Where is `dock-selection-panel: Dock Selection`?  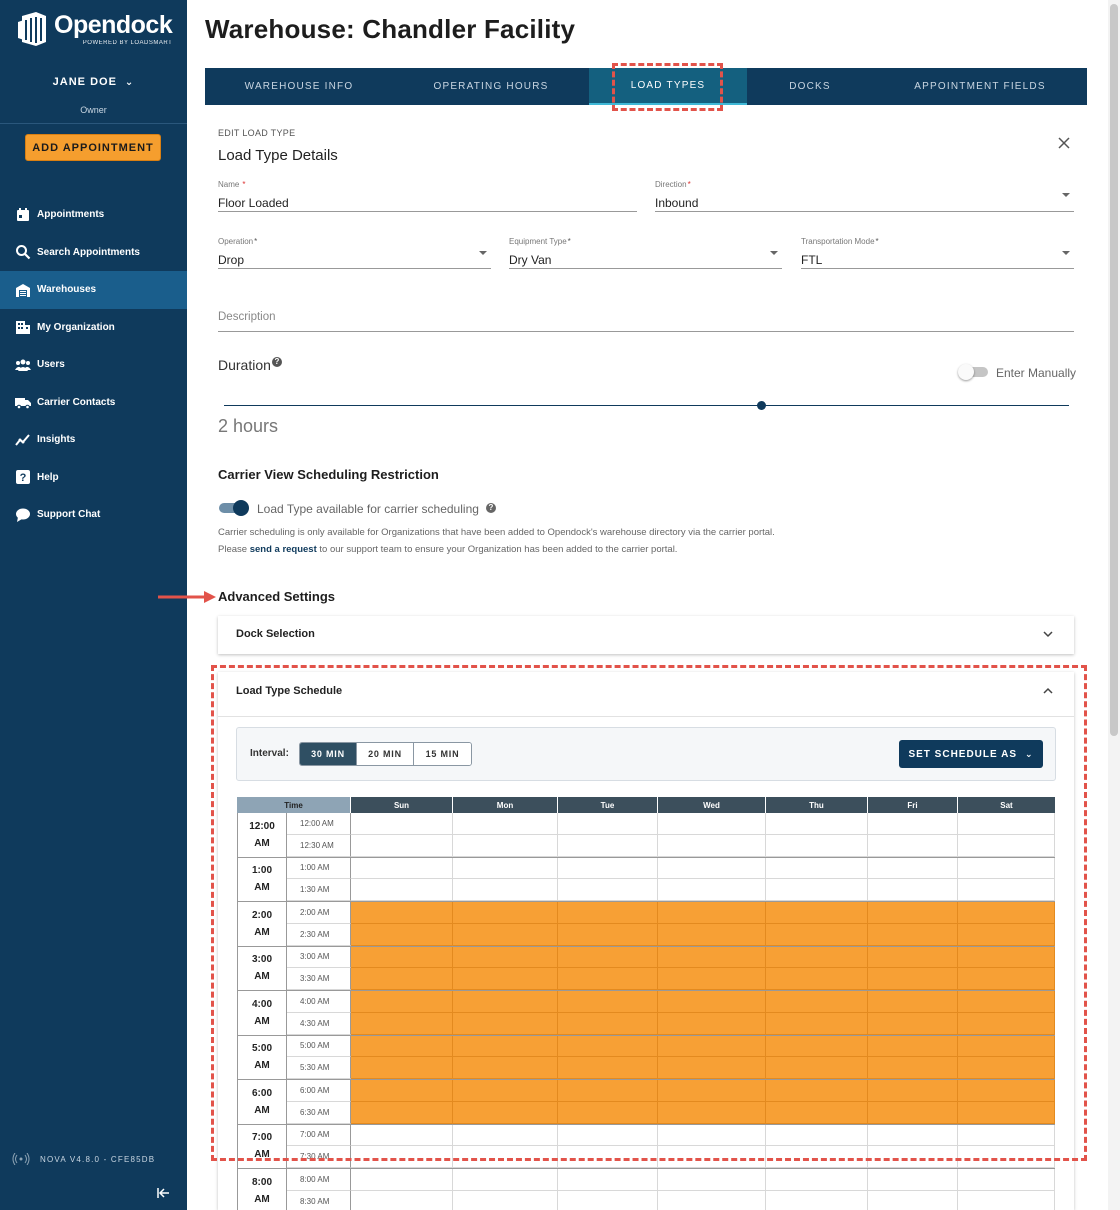 dock-selection-panel: Dock Selection is located at coordinates (646, 635).